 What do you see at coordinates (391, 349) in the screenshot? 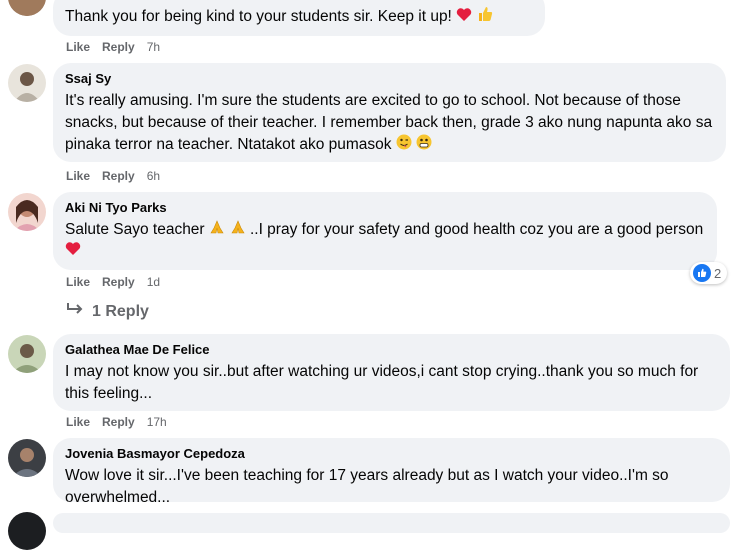
I see `comment-author: Galathea Mae De Felice` at bounding box center [391, 349].